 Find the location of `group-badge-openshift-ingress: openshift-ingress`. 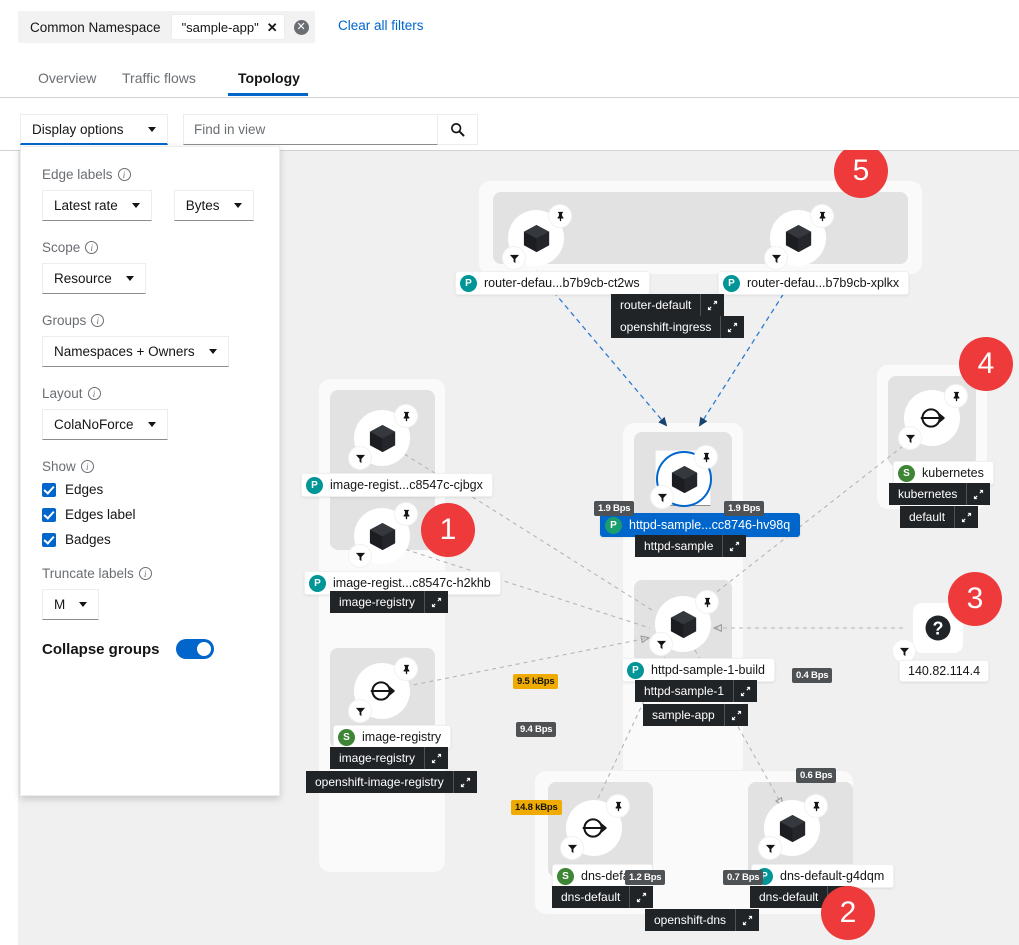

group-badge-openshift-ingress: openshift-ingress is located at coordinates (678, 327).